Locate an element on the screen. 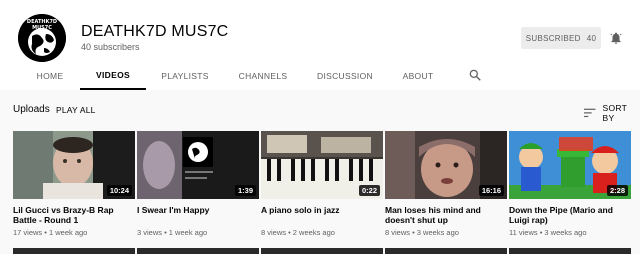 The height and width of the screenshot is (254, 640). uploads-label: Uploads is located at coordinates (31, 109).